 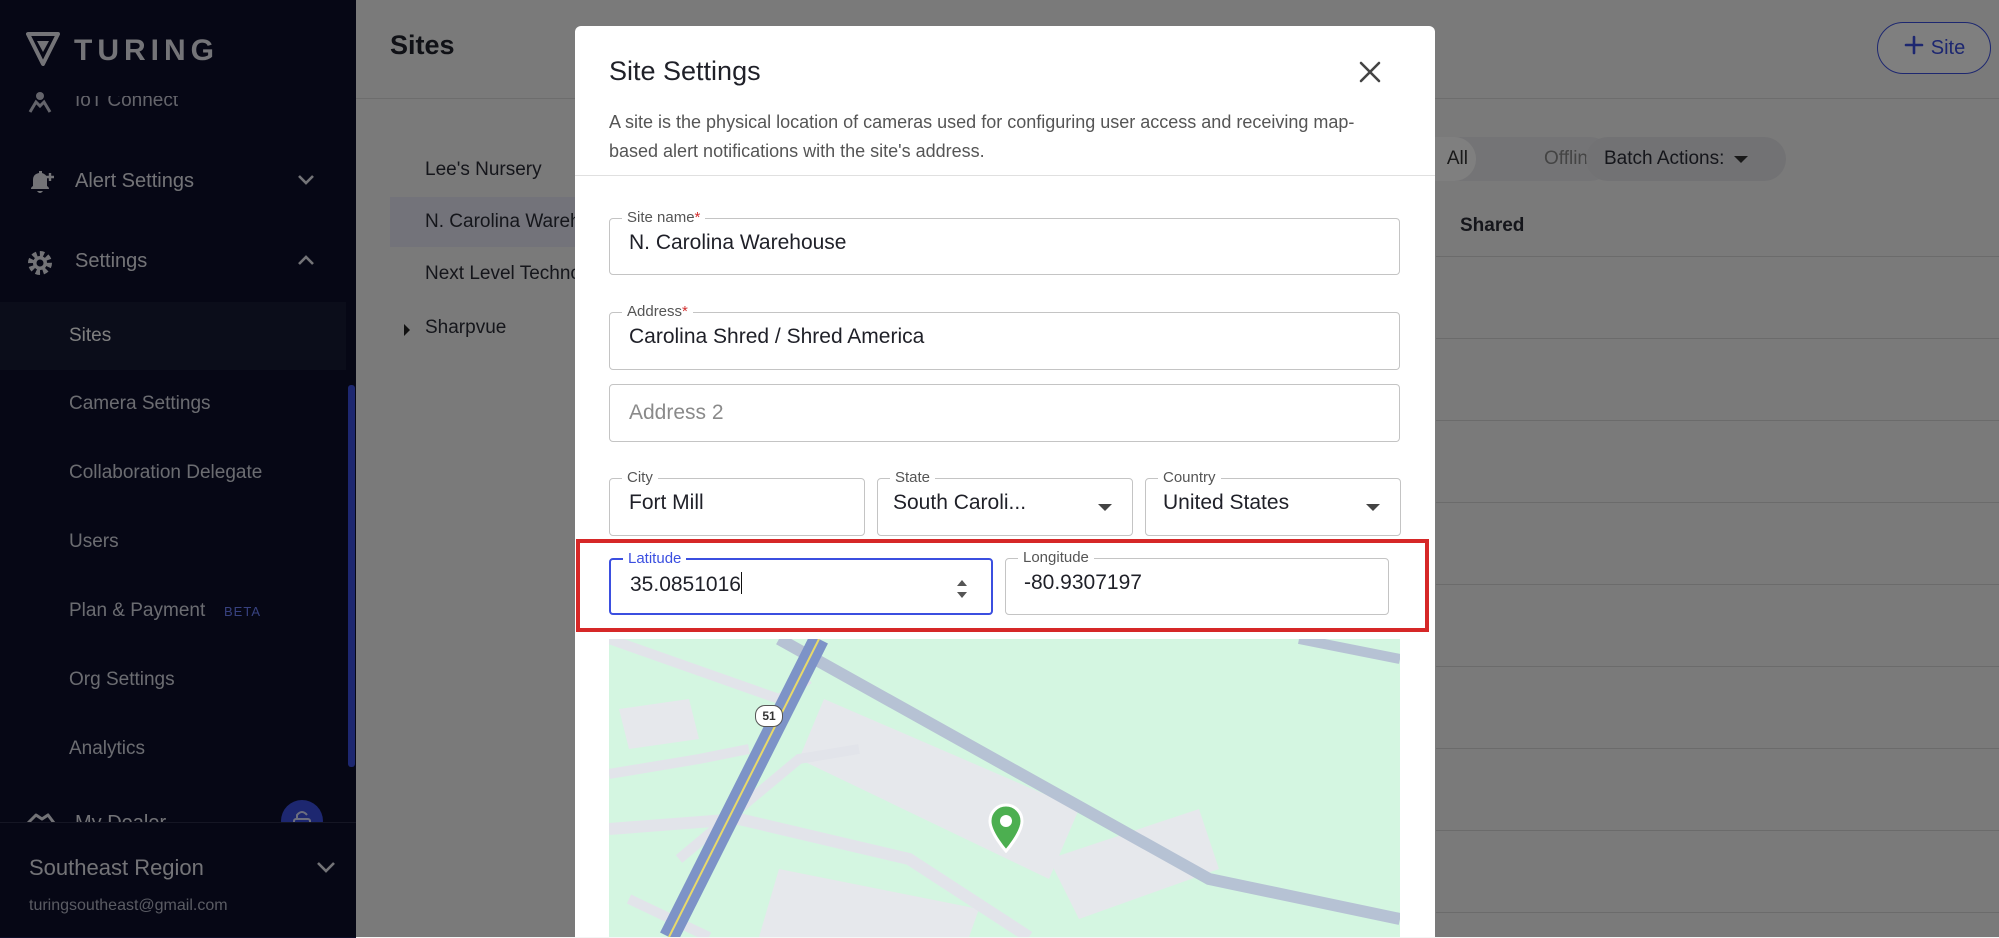 I want to click on close-icon, so click(x=1370, y=74).